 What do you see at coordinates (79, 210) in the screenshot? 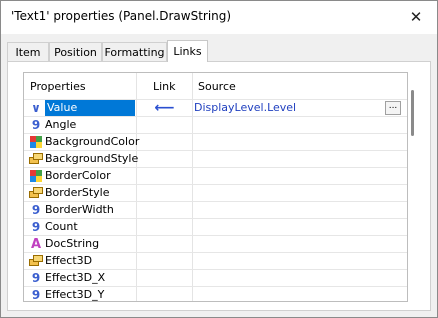
I see `property-name: BorderWidth` at bounding box center [79, 210].